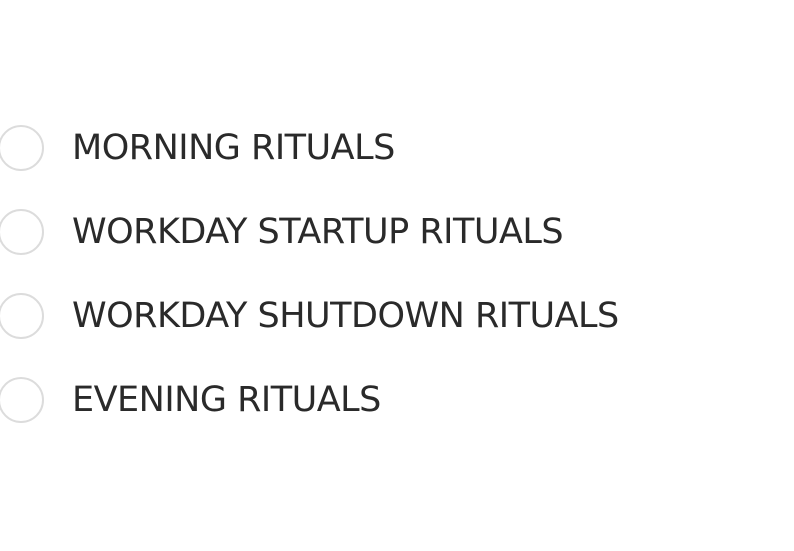 This screenshot has width=794, height=551. What do you see at coordinates (345, 316) in the screenshot?
I see `ritual-option-label: WORKDAY SHUTDOWN RITUALS` at bounding box center [345, 316].